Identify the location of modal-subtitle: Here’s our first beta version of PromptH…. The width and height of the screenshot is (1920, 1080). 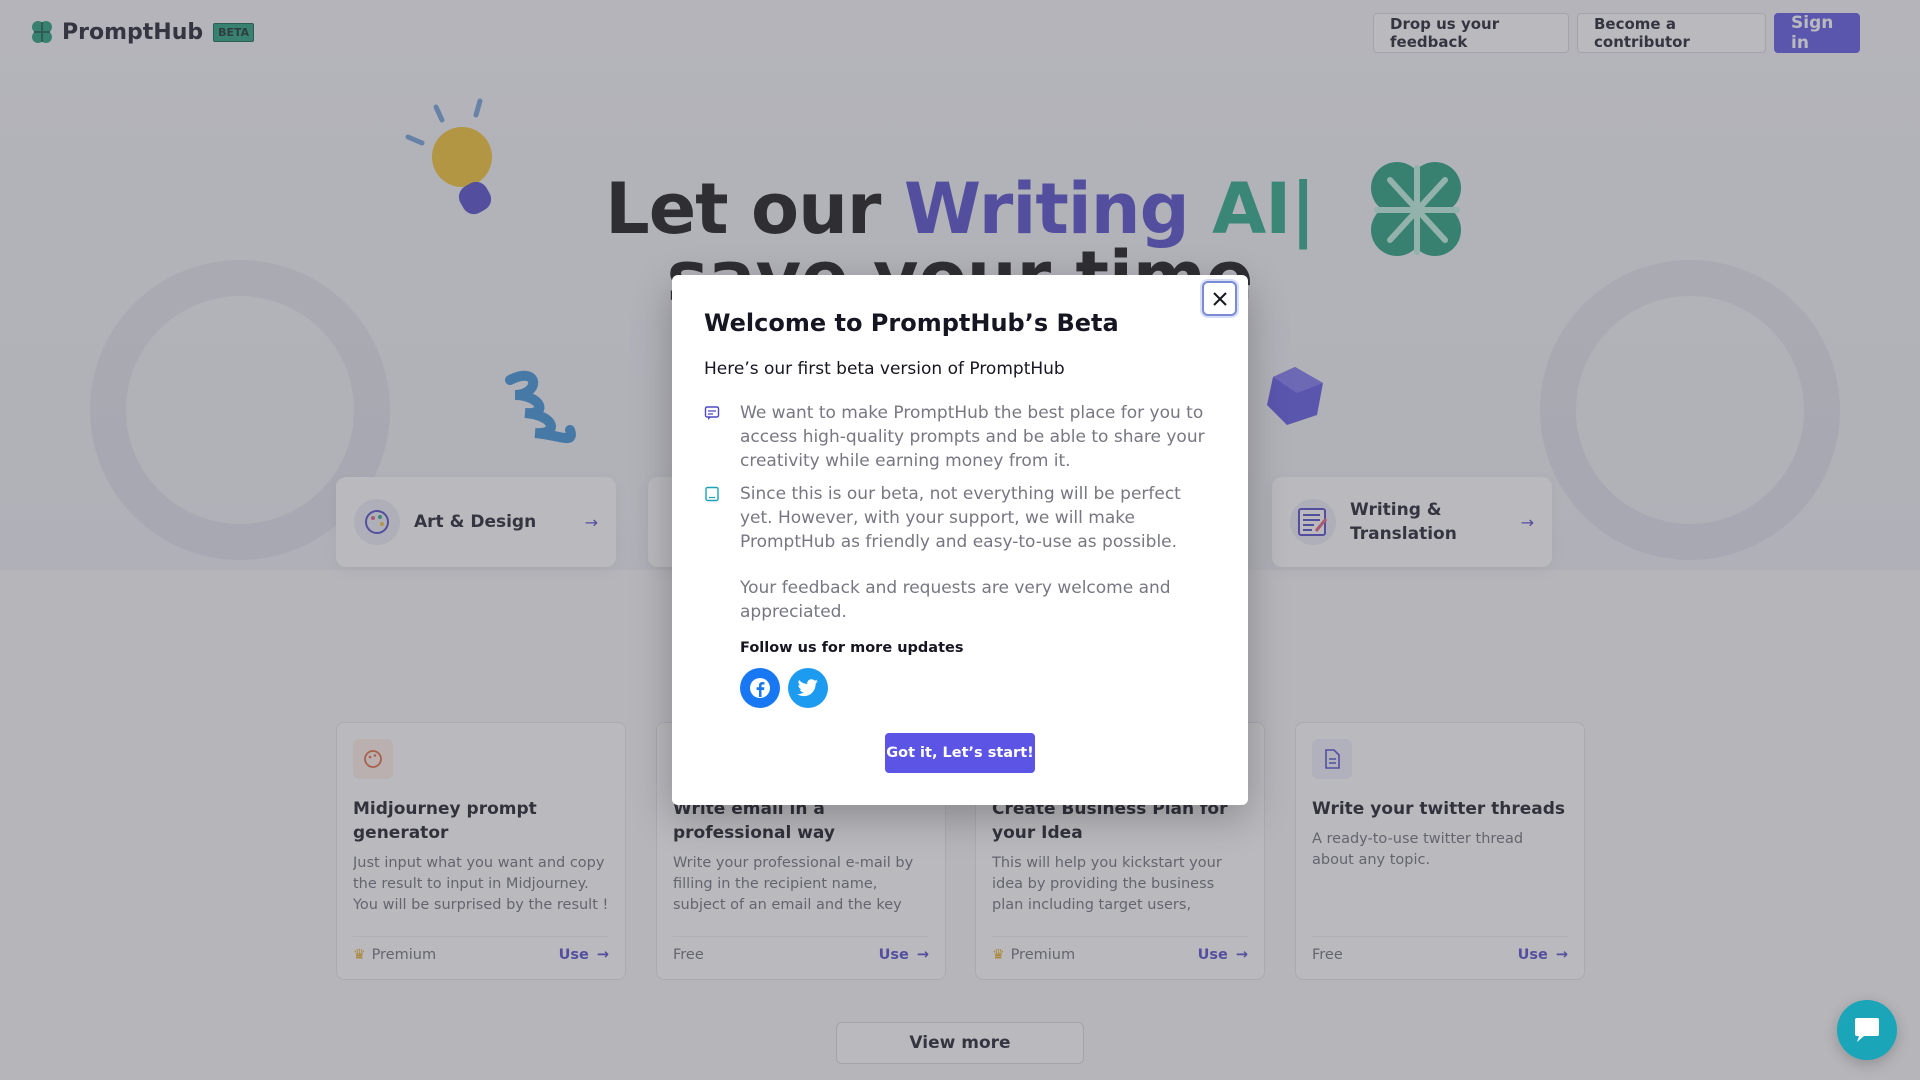
(884, 369).